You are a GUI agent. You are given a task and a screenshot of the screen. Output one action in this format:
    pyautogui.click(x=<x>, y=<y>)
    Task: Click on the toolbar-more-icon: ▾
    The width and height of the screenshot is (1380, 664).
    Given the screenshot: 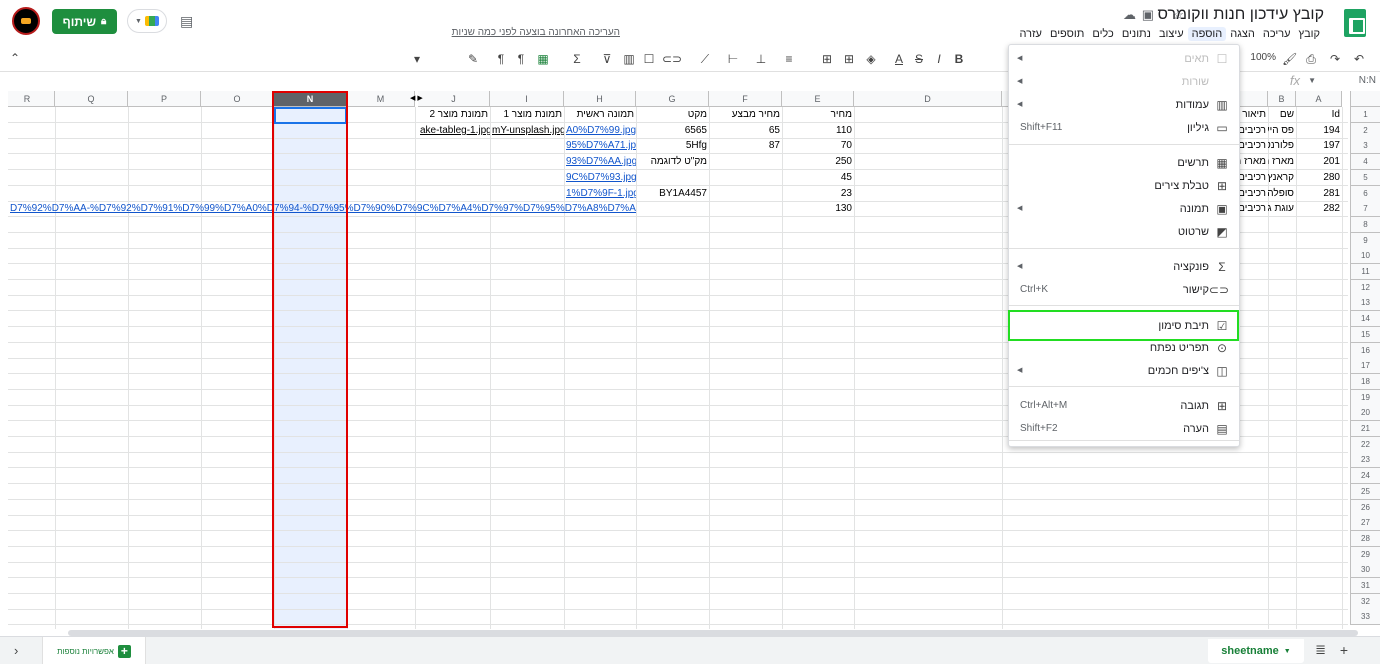 What is the action you would take?
    pyautogui.click(x=417, y=59)
    